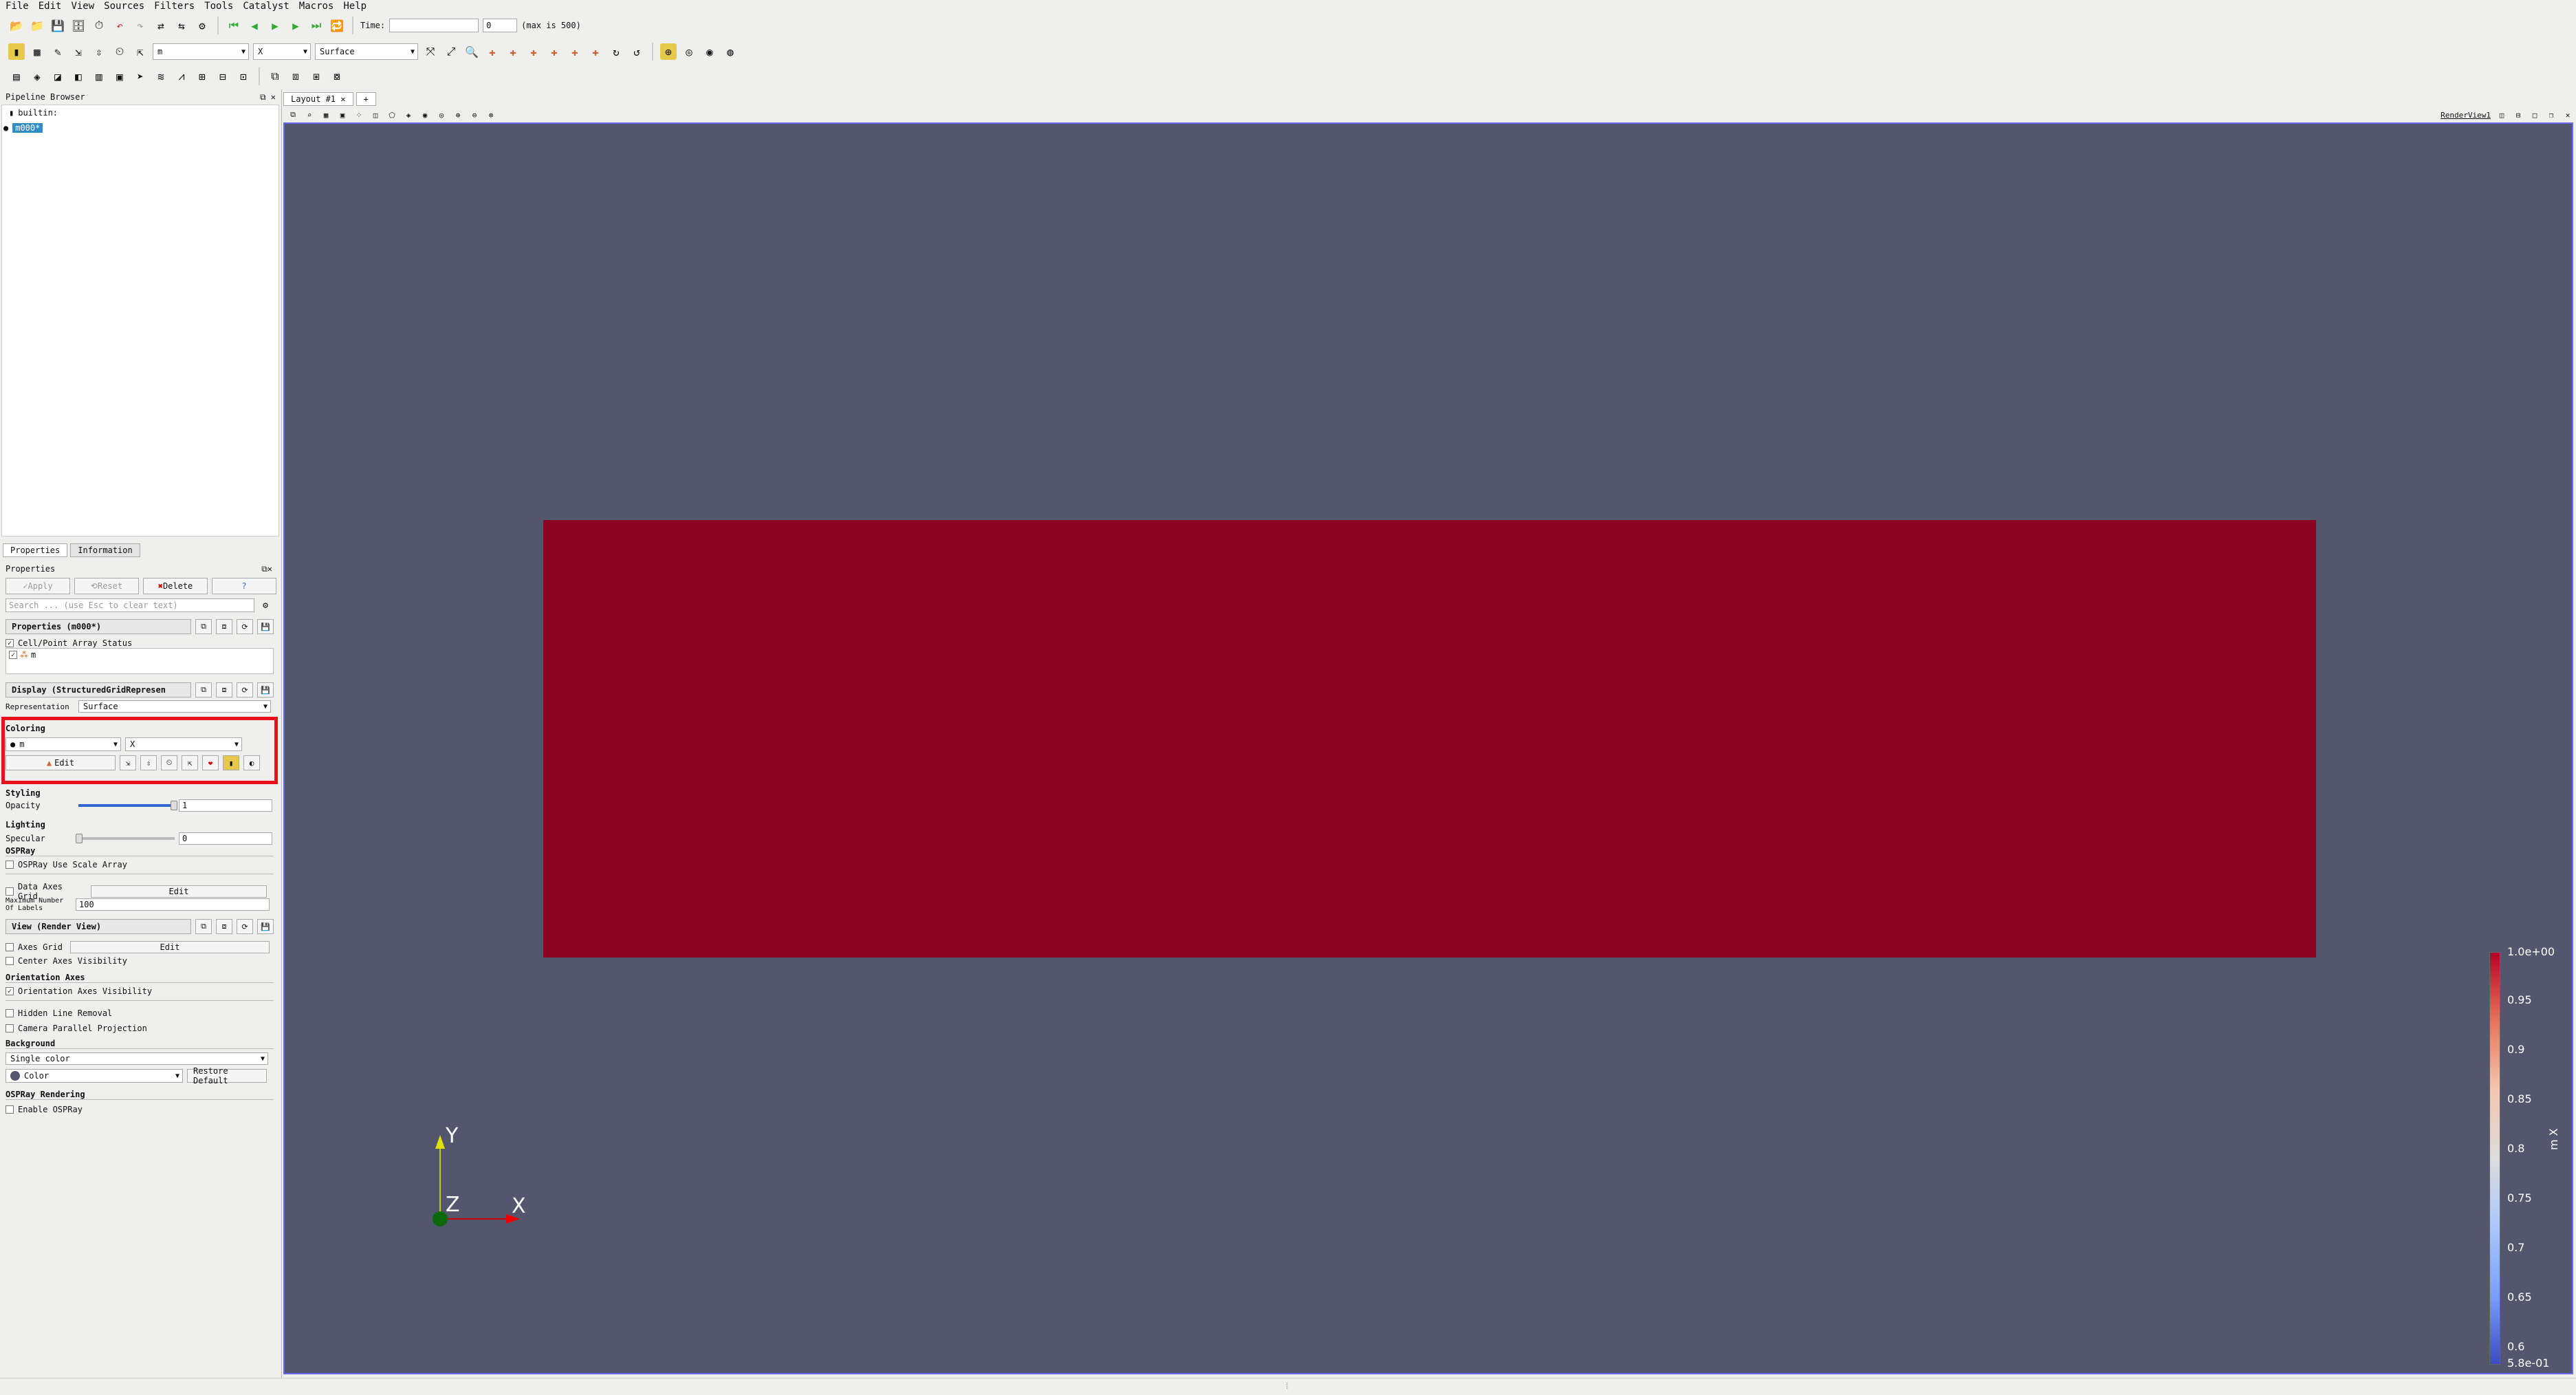 The image size is (2576, 1395). What do you see at coordinates (61, 762) in the screenshot?
I see `edit-colormap-button: ▲ Edit` at bounding box center [61, 762].